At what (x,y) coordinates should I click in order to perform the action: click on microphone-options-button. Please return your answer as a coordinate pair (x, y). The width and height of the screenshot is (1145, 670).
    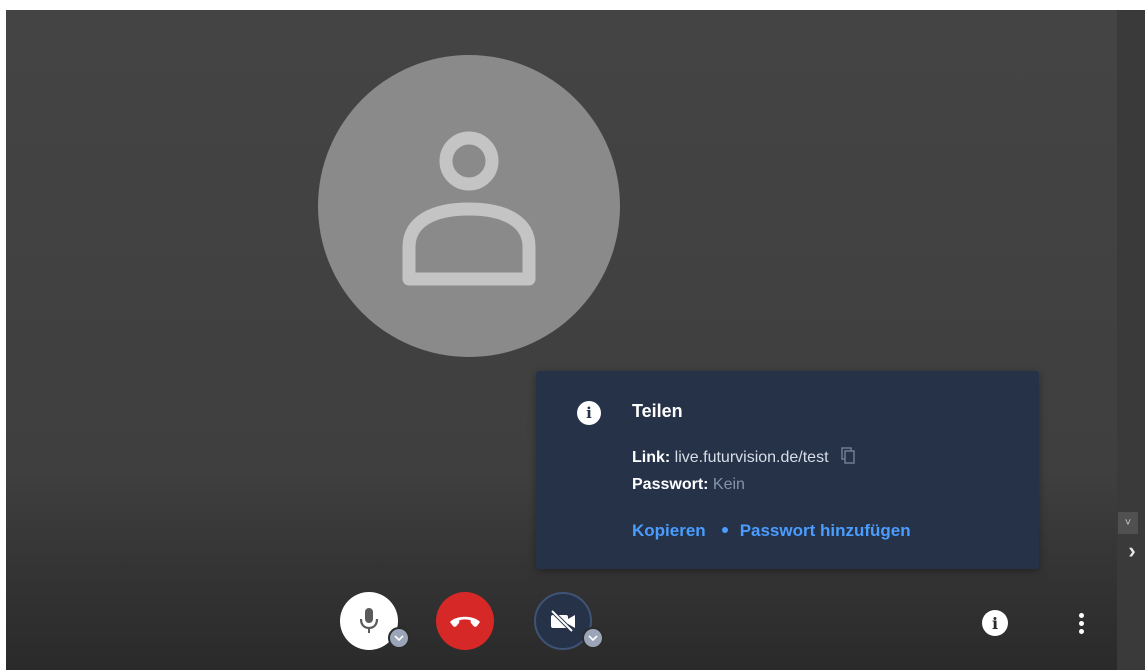
    Looking at the image, I should click on (399, 638).